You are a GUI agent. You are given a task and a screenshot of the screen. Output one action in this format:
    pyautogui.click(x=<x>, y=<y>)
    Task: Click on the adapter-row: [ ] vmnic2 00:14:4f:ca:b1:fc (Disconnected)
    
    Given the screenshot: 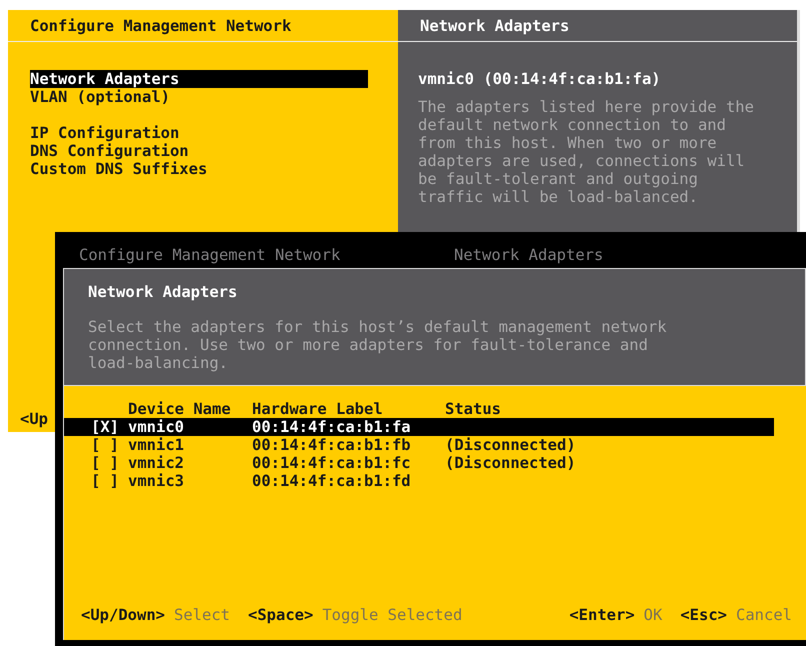 What is the action you would take?
    pyautogui.click(x=435, y=463)
    